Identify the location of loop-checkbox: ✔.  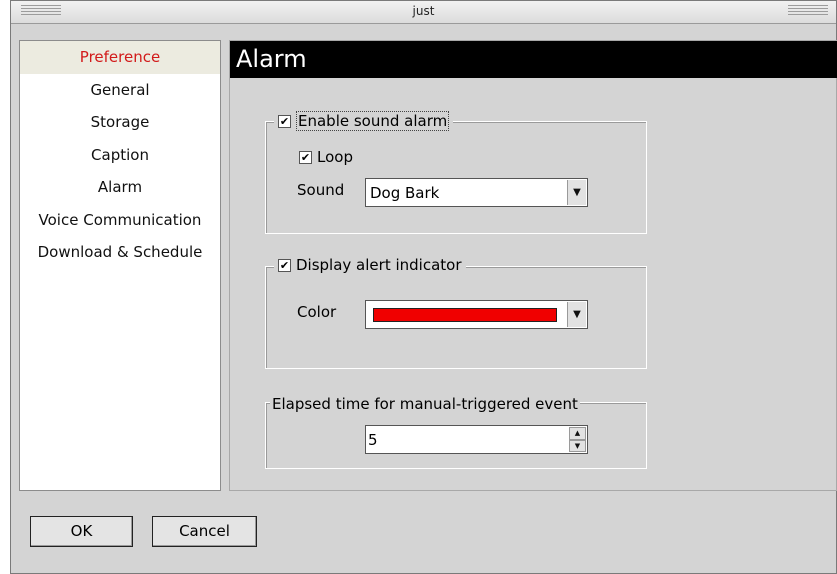
(305, 157).